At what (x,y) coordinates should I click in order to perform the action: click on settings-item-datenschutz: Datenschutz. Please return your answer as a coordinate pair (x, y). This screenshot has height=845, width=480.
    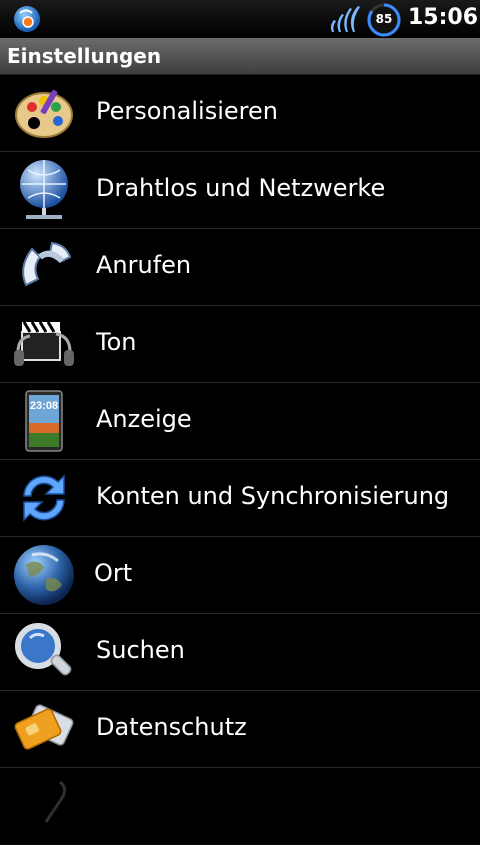
    Looking at the image, I should click on (240, 729).